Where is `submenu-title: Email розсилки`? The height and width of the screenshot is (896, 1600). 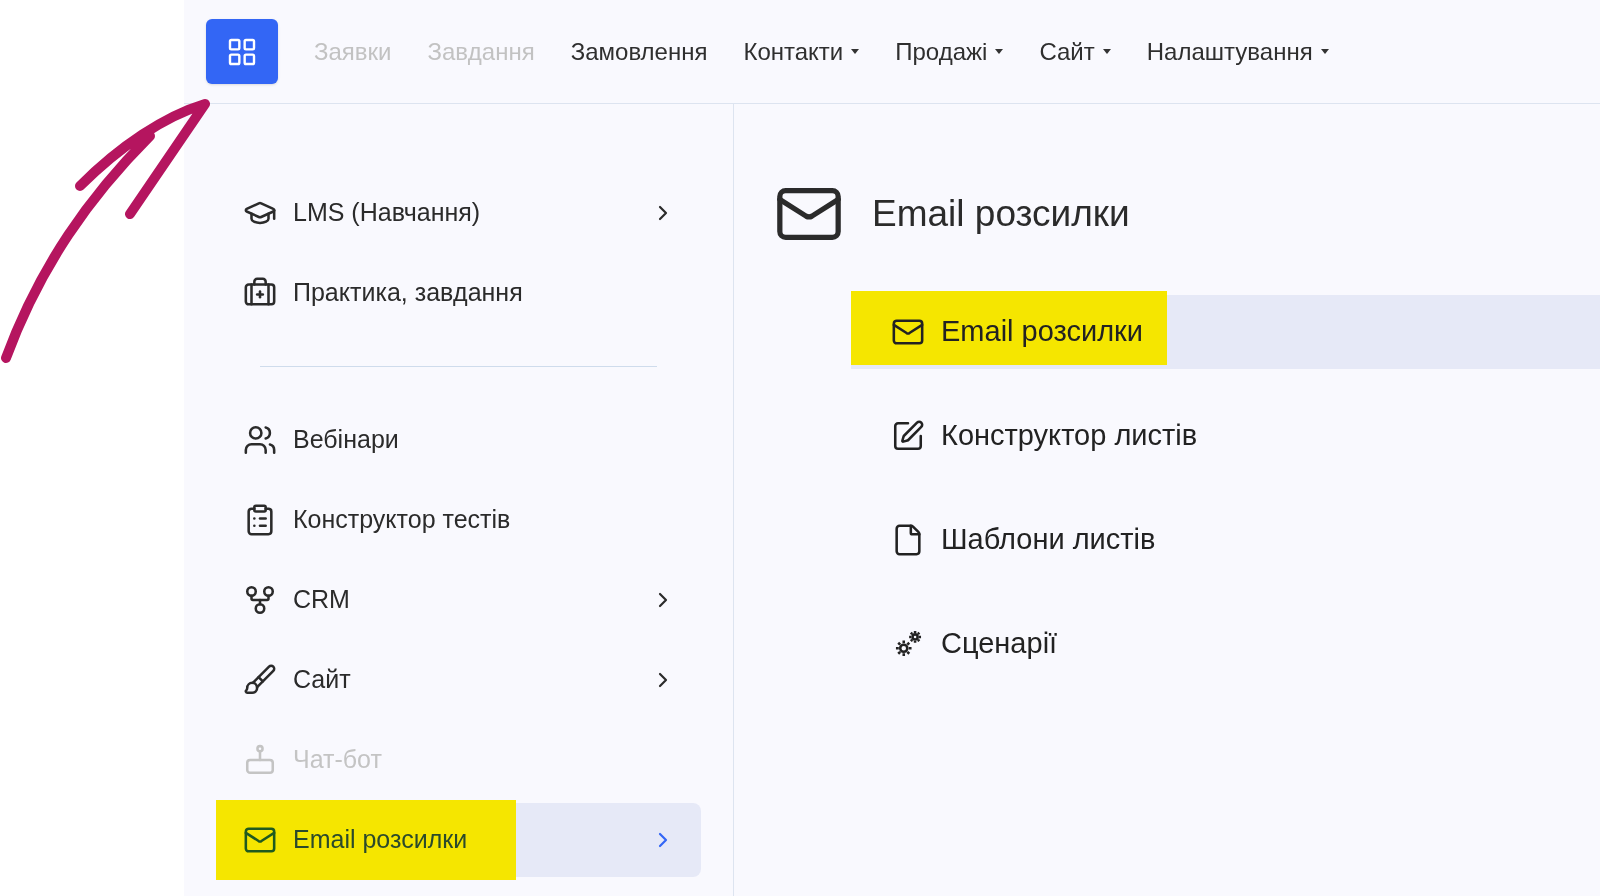
submenu-title: Email розсилки is located at coordinates (1001, 214).